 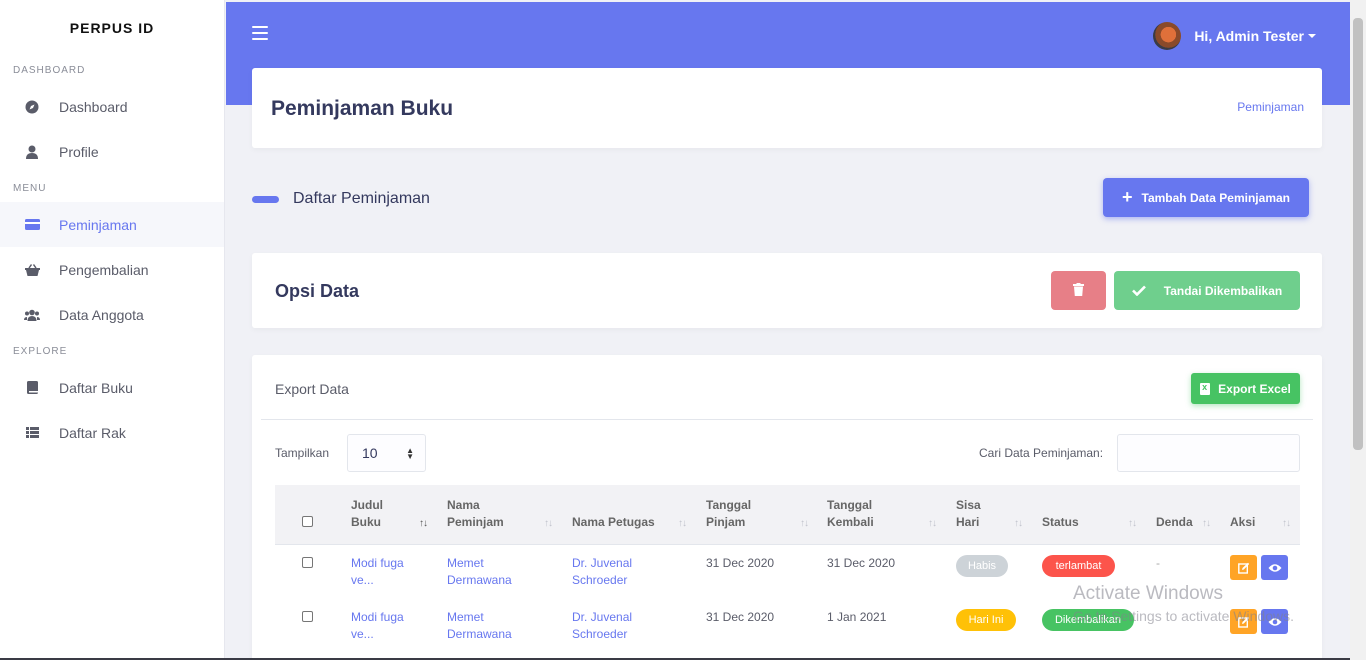 What do you see at coordinates (1223, 290) in the screenshot?
I see `mark-returned-label: Tandai Dikembalikan` at bounding box center [1223, 290].